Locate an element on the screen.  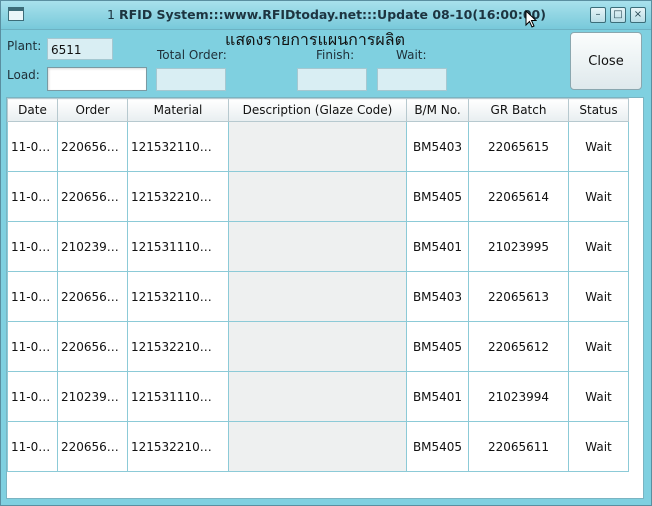
minimize-button: – is located at coordinates (598, 15).